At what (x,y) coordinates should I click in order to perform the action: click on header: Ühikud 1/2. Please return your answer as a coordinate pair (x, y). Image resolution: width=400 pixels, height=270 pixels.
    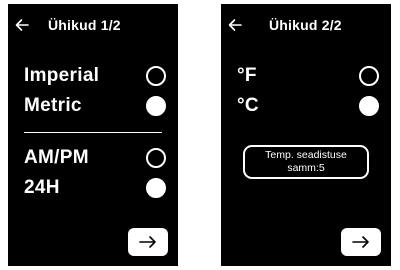
    Looking at the image, I should click on (93, 26).